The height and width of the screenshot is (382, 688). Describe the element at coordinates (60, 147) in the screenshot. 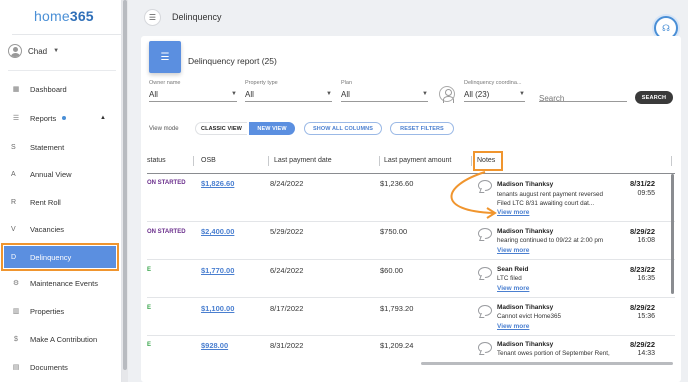

I see `sidebar-item-statement: S Statement` at that location.